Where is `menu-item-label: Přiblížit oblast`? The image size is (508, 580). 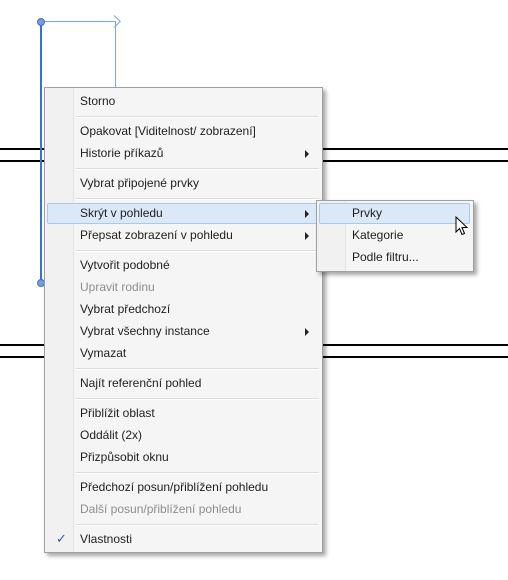
menu-item-label: Přiblížit oblast is located at coordinates (117, 413).